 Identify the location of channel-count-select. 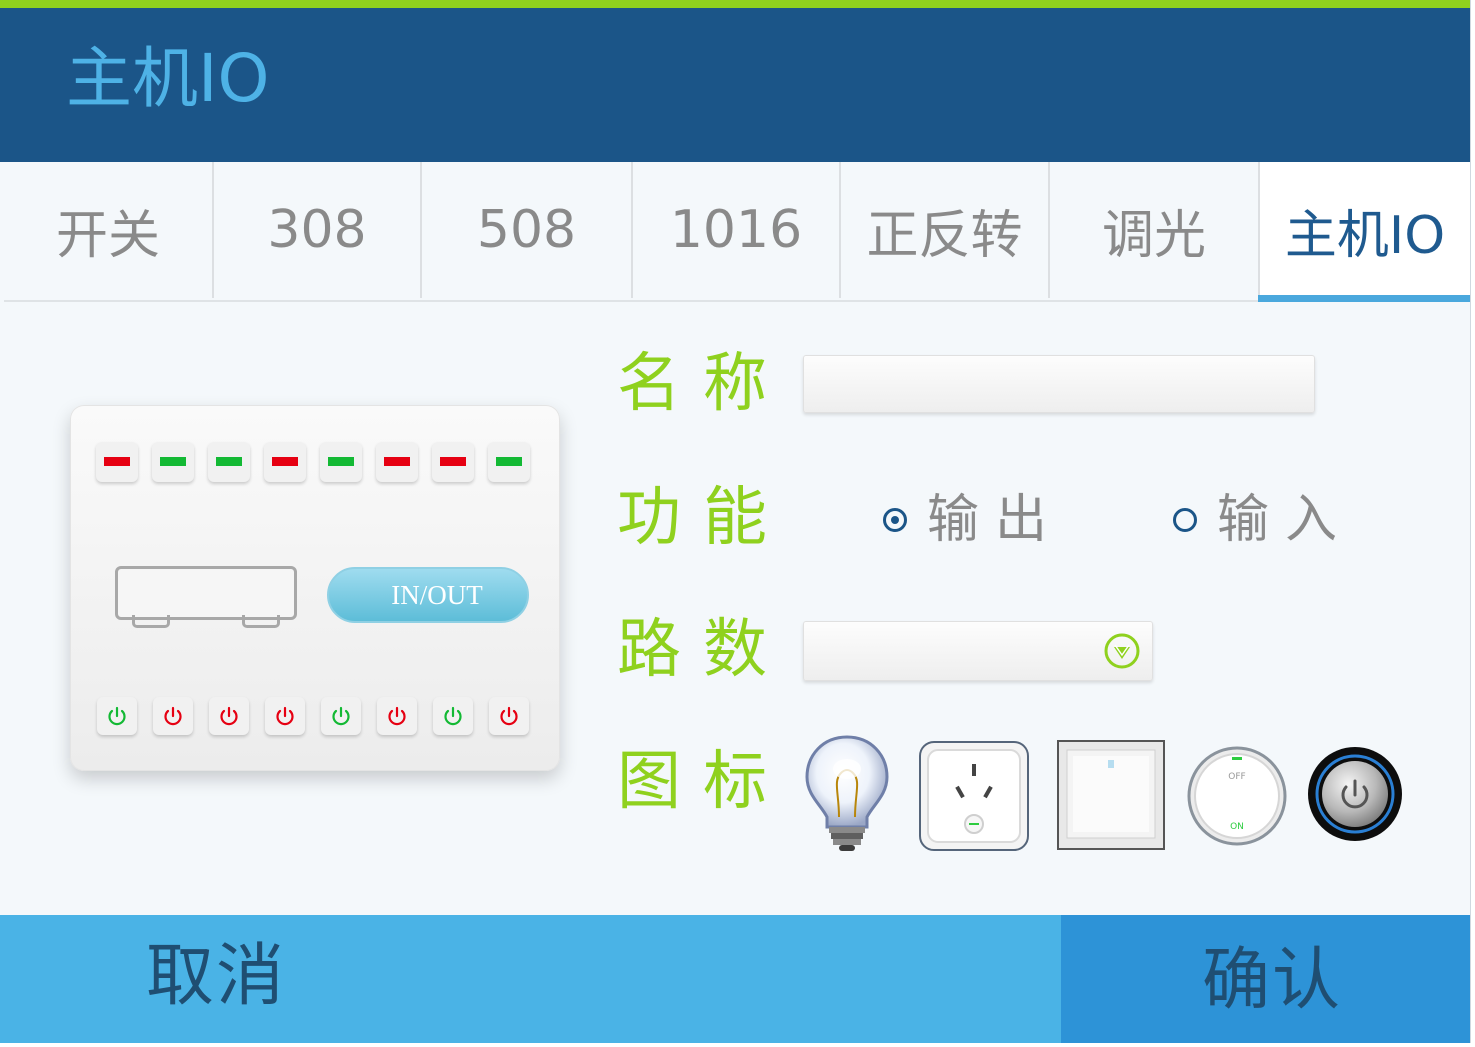
(978, 651).